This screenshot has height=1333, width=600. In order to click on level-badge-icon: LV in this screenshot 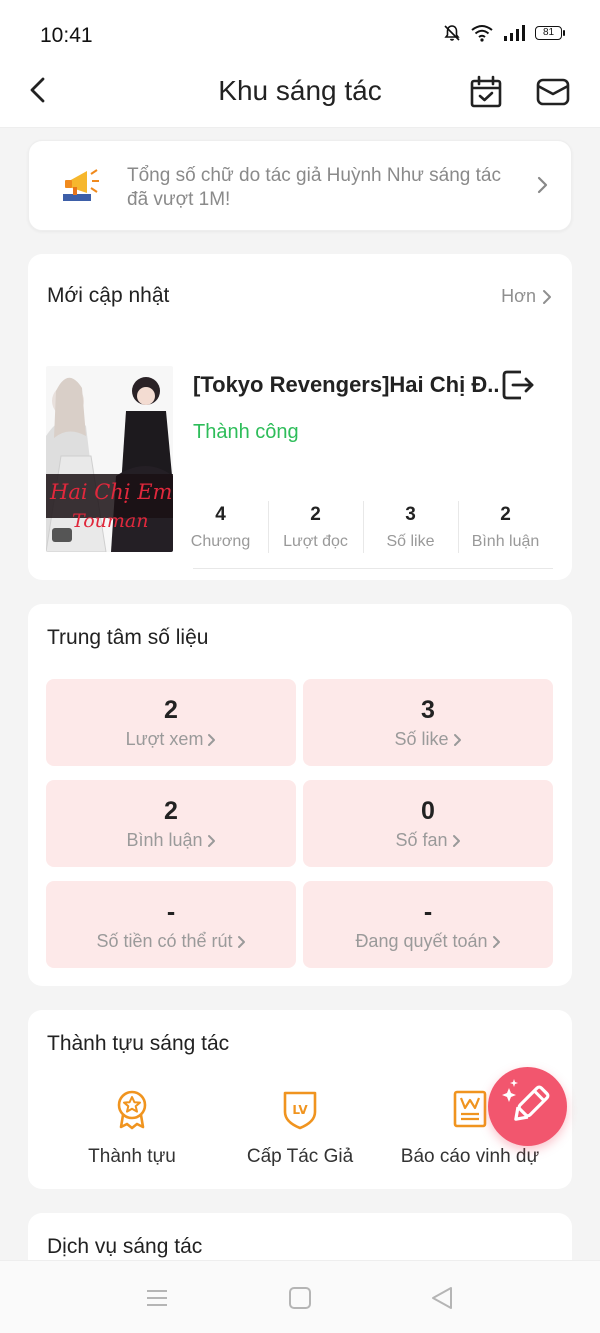, I will do `click(300, 1110)`.